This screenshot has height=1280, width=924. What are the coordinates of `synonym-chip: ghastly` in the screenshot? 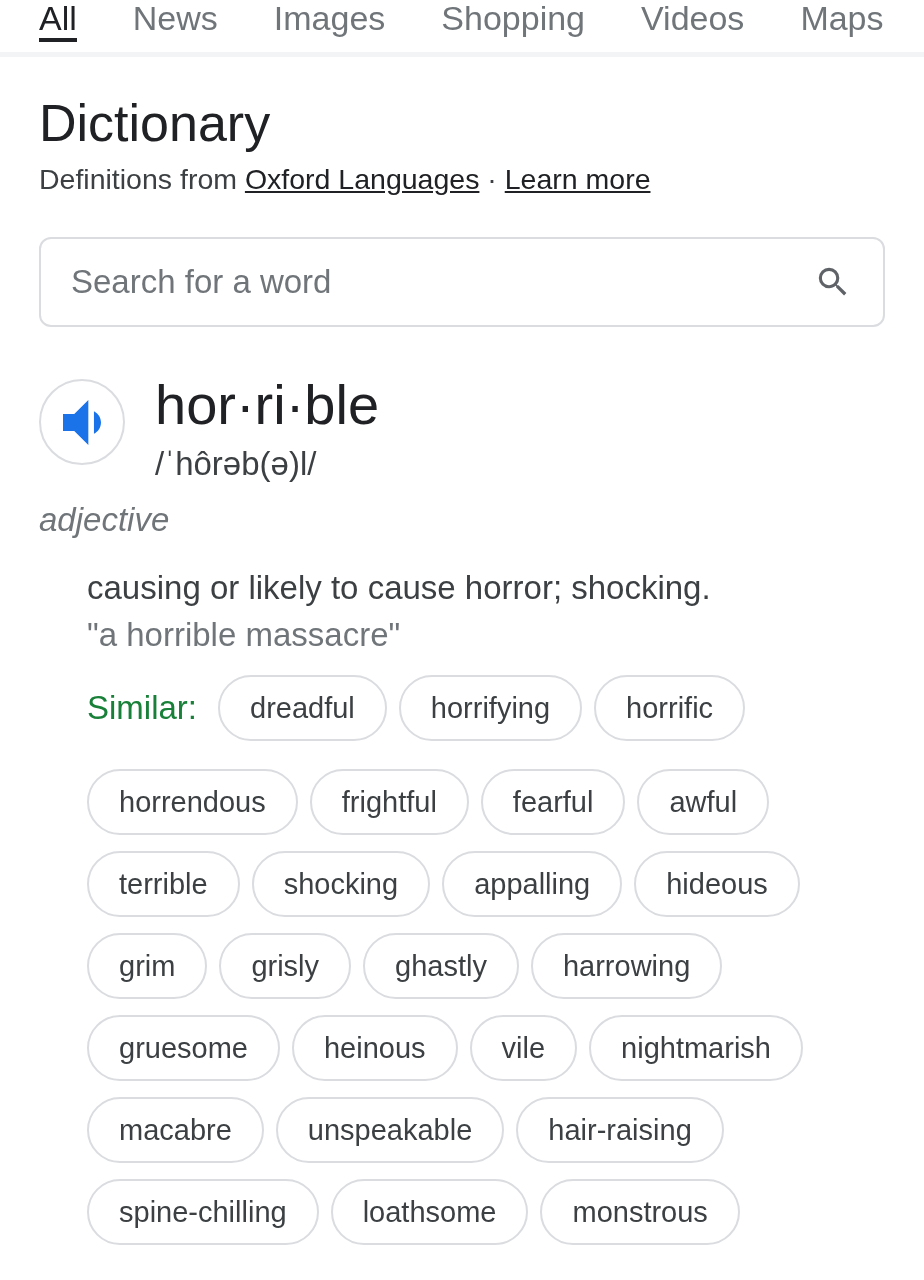 It's located at (441, 966).